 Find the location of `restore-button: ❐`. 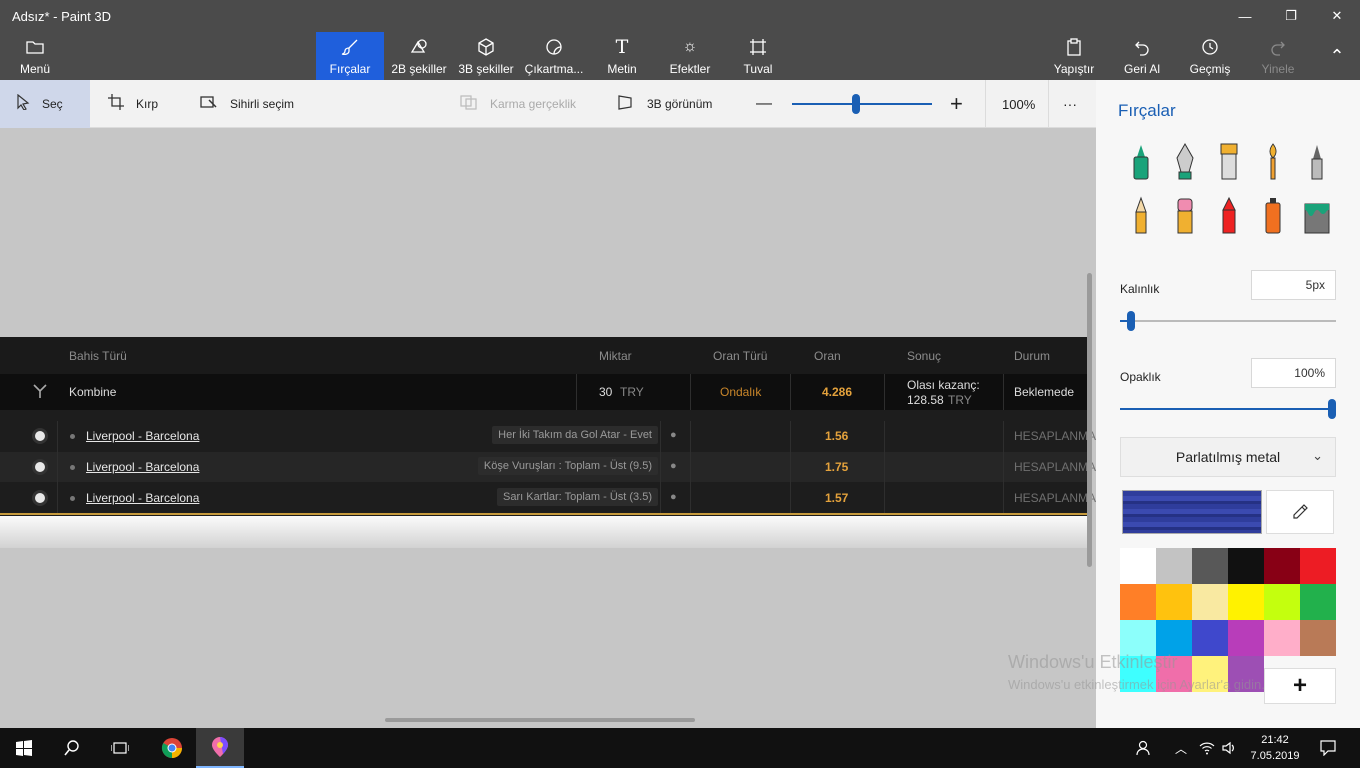

restore-button: ❐ is located at coordinates (1291, 16).